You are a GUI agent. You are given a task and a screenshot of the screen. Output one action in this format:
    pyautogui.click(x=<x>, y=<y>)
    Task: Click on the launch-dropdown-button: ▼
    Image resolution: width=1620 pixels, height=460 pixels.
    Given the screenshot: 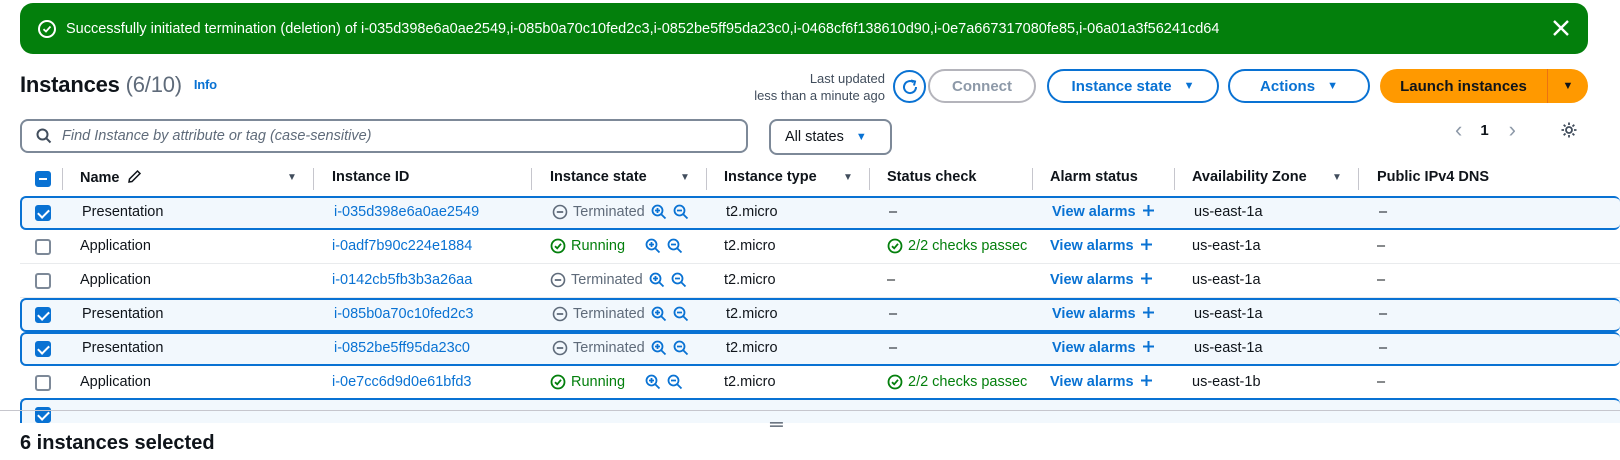 What is the action you would take?
    pyautogui.click(x=1568, y=86)
    